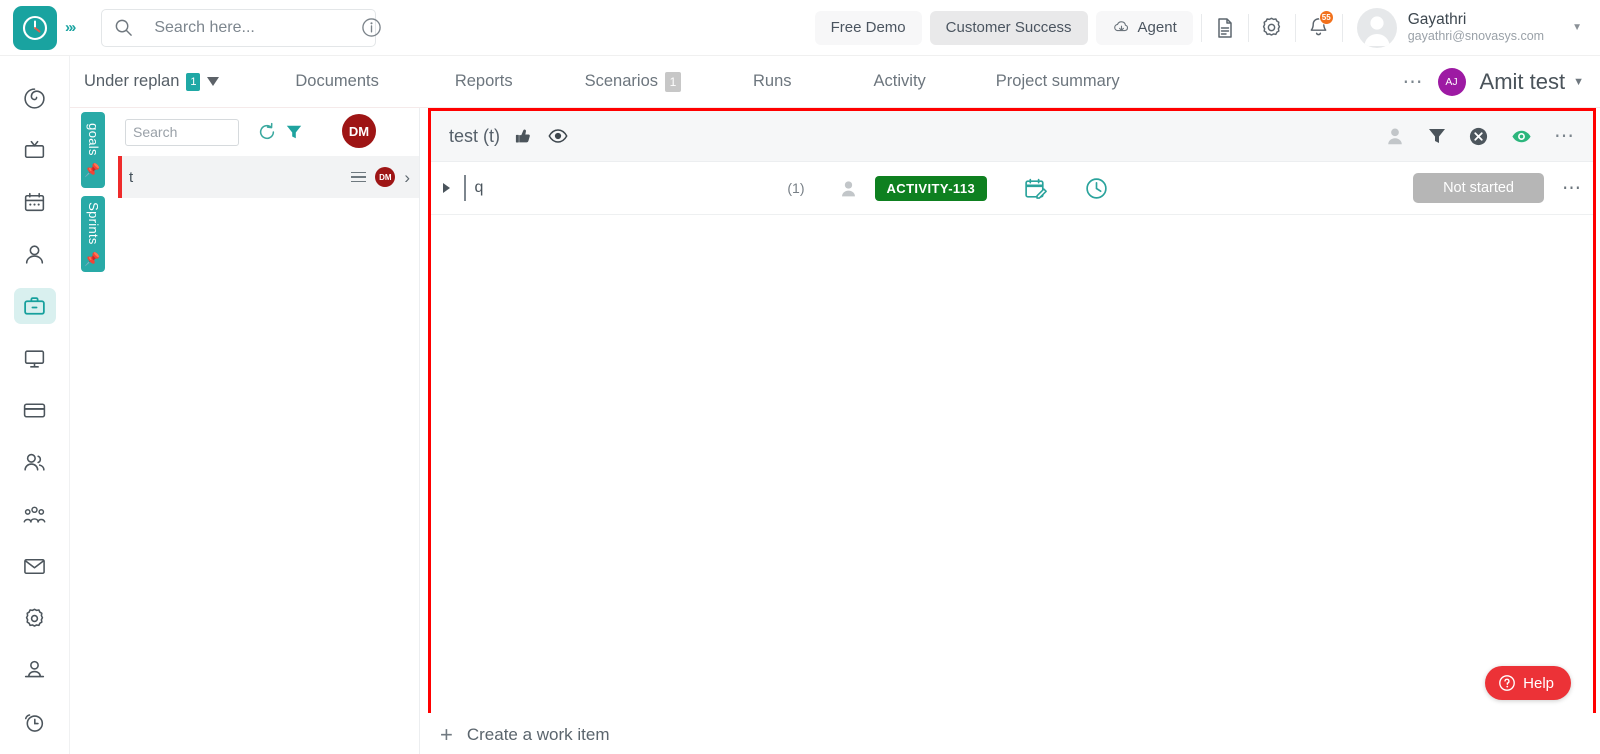 Image resolution: width=1600 pixels, height=754 pixels. What do you see at coordinates (1326, 17) in the screenshot?
I see `notification-count-badge: 55` at bounding box center [1326, 17].